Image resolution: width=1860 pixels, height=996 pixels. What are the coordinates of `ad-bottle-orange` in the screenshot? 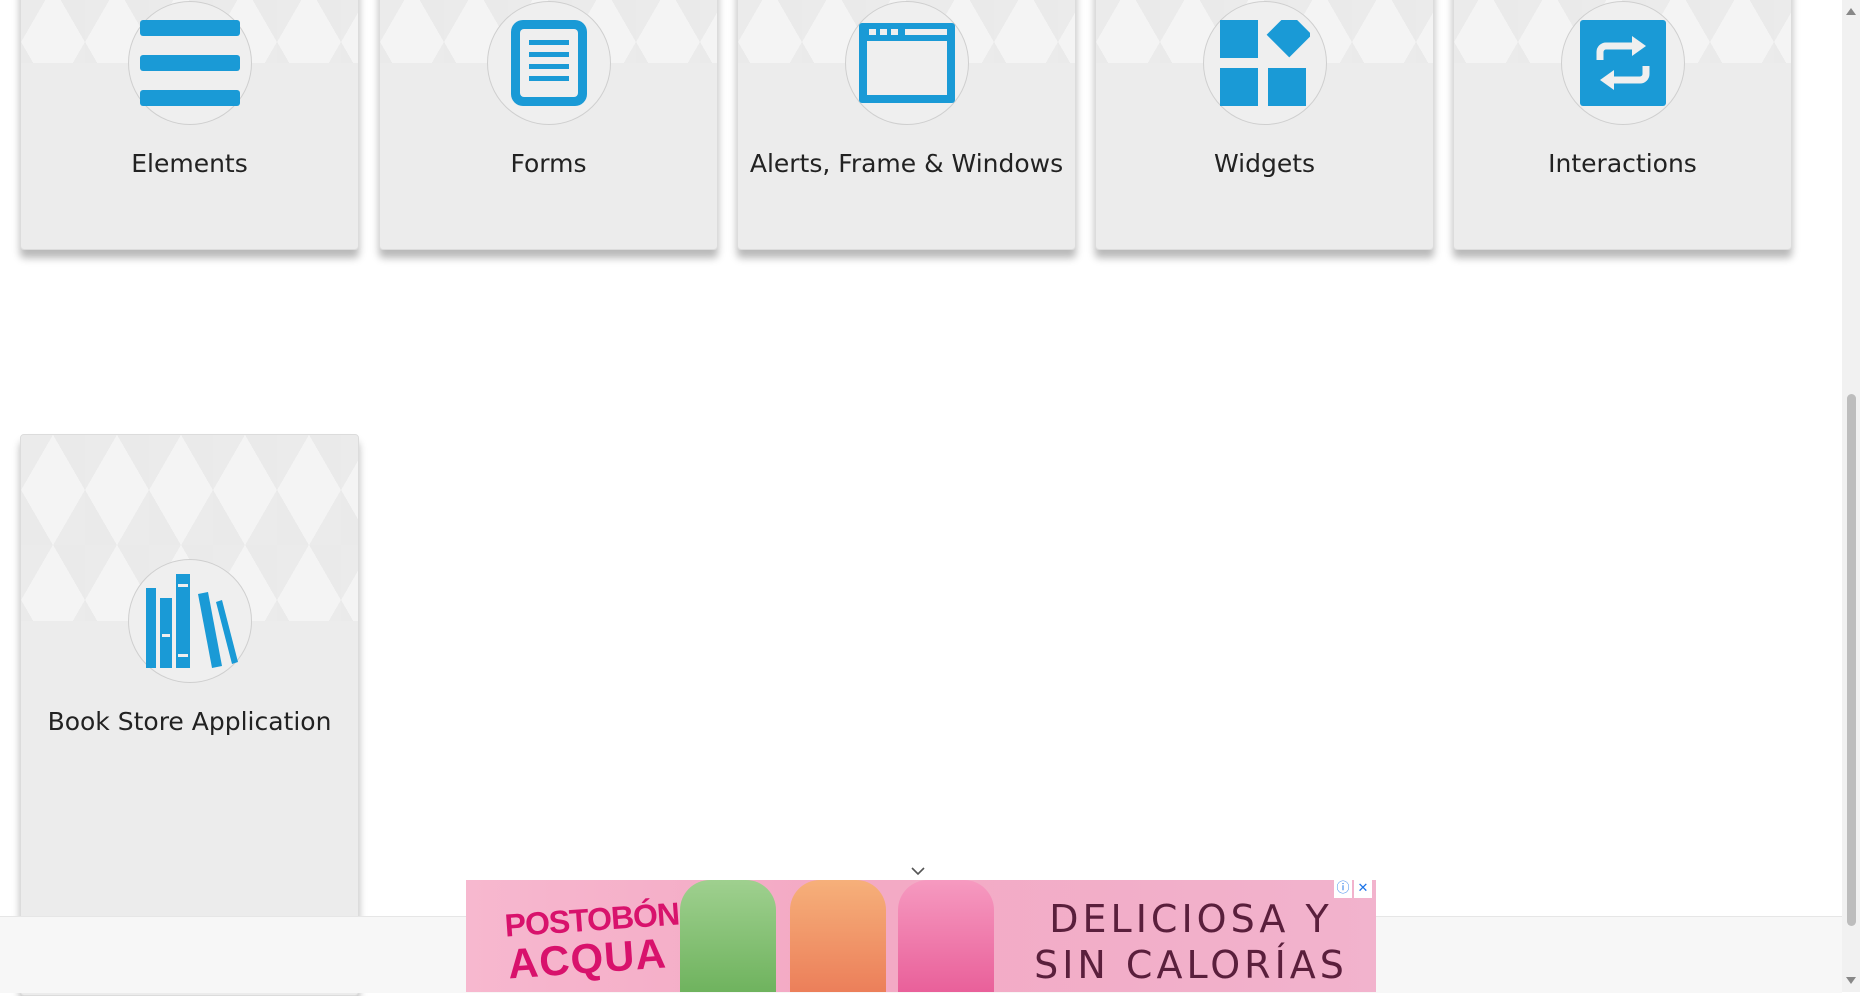 It's located at (838, 936).